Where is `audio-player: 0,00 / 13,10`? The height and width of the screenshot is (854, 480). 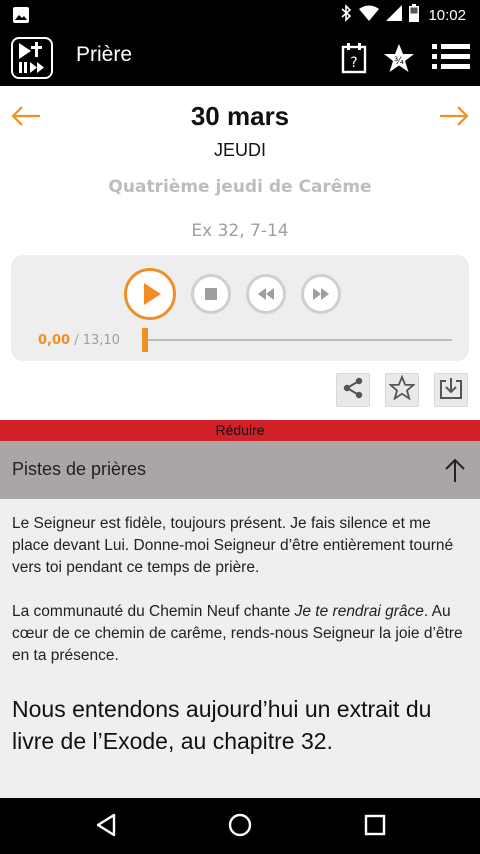 audio-player: 0,00 / 13,10 is located at coordinates (240, 308).